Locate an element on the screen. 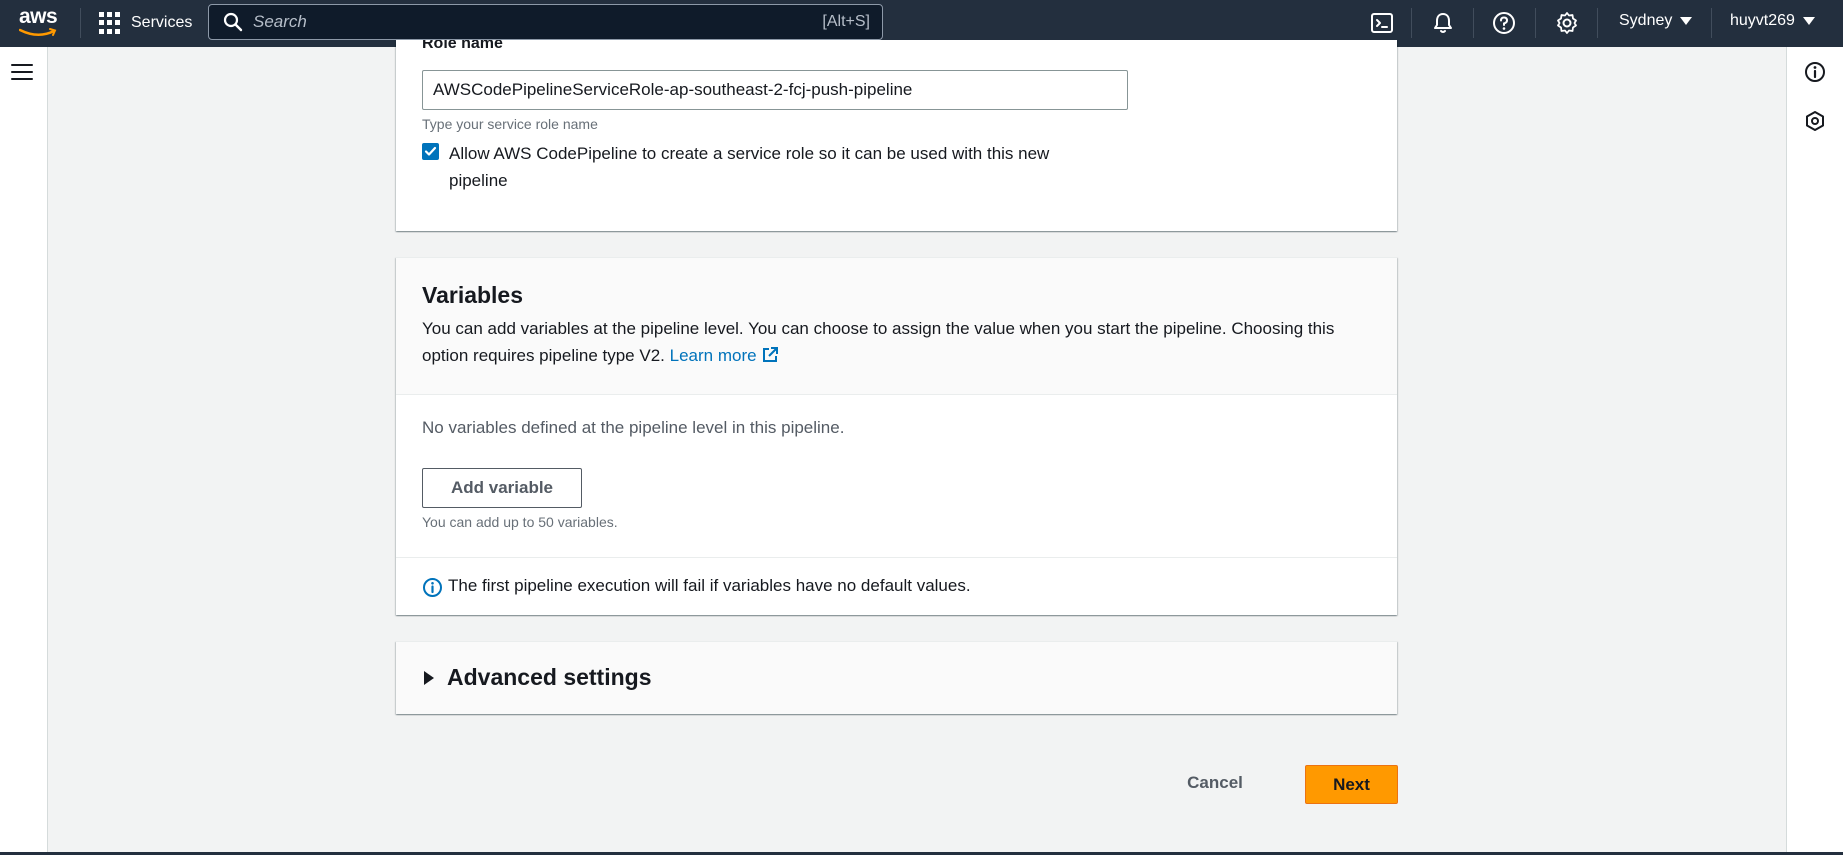 This screenshot has width=1843, height=855. role-name-hint: Type your service role name is located at coordinates (510, 124).